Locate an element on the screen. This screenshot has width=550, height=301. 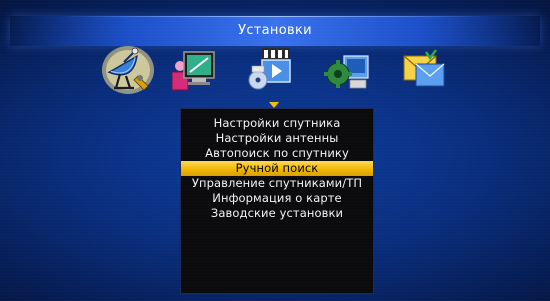
system-tools-icon is located at coordinates (347, 69).